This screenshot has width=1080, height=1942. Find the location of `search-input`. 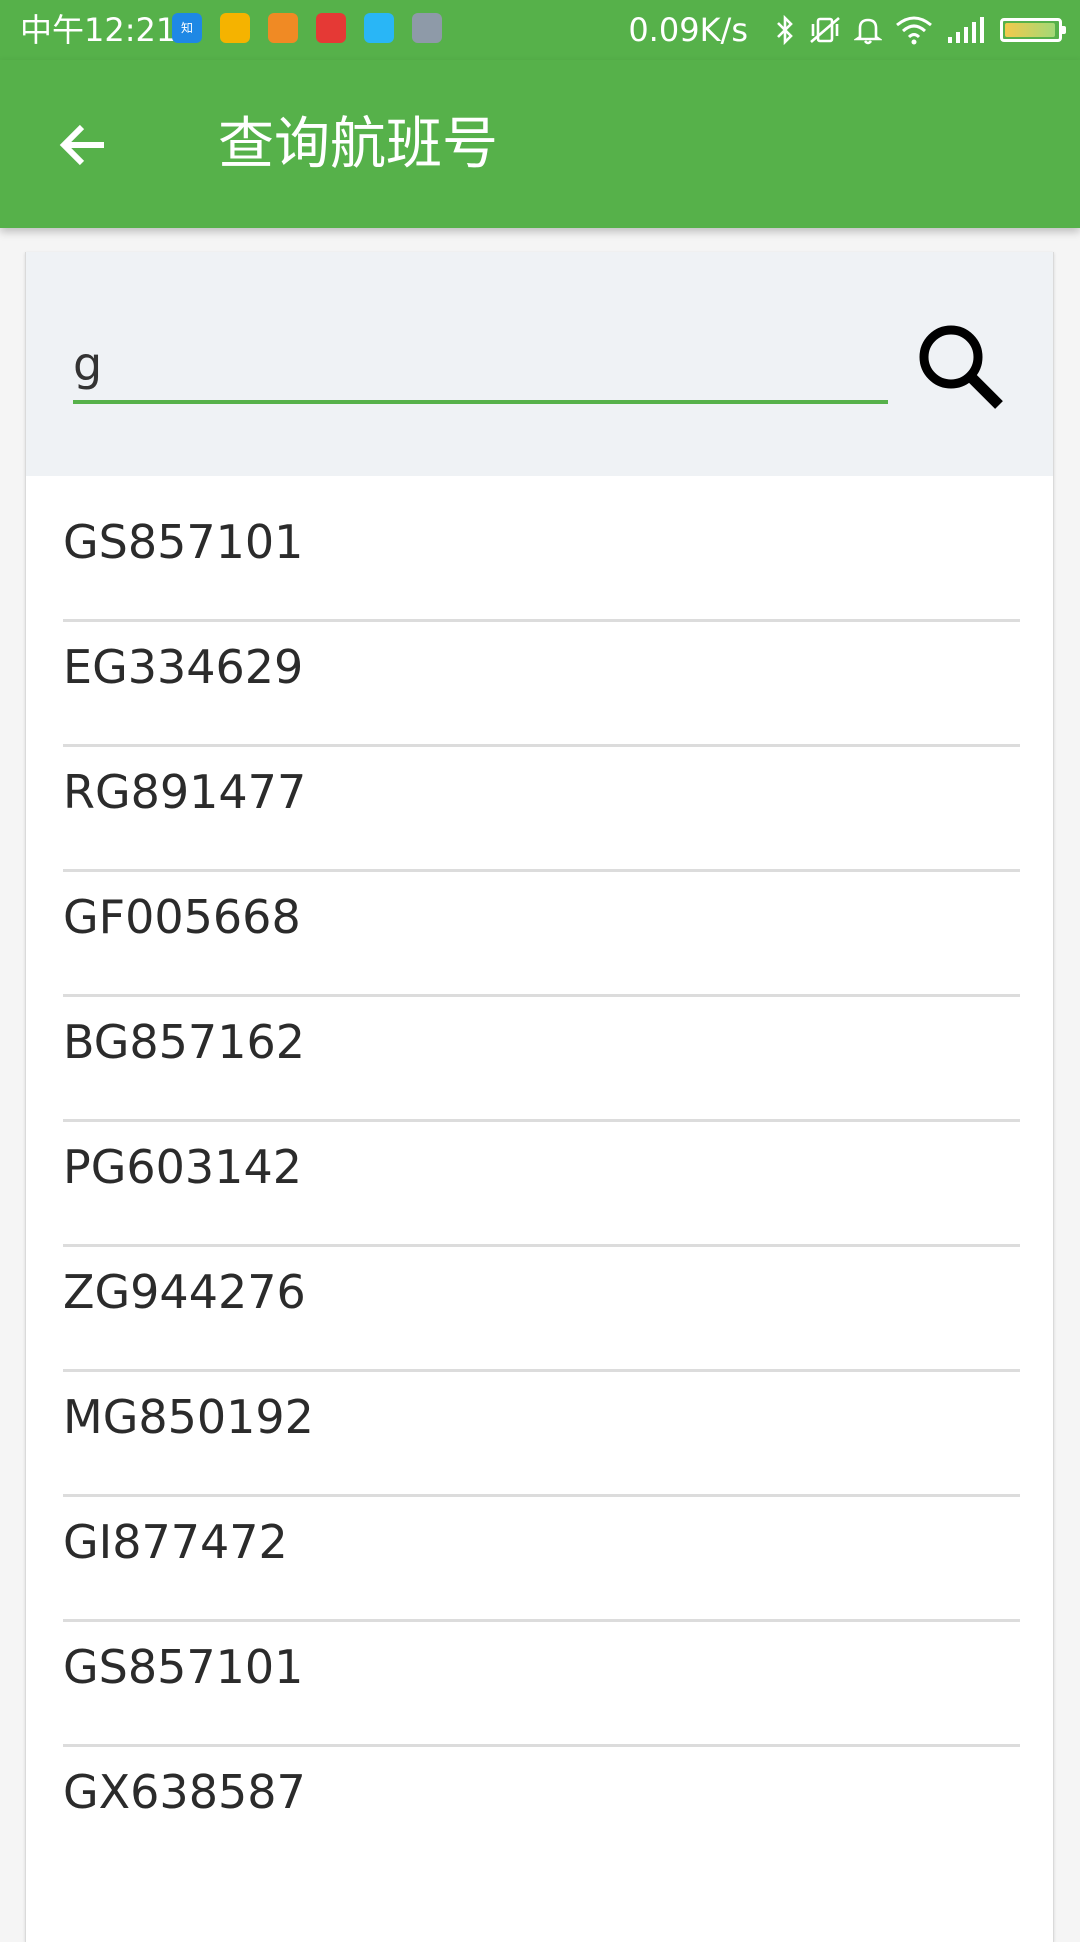

search-input is located at coordinates (480, 366).